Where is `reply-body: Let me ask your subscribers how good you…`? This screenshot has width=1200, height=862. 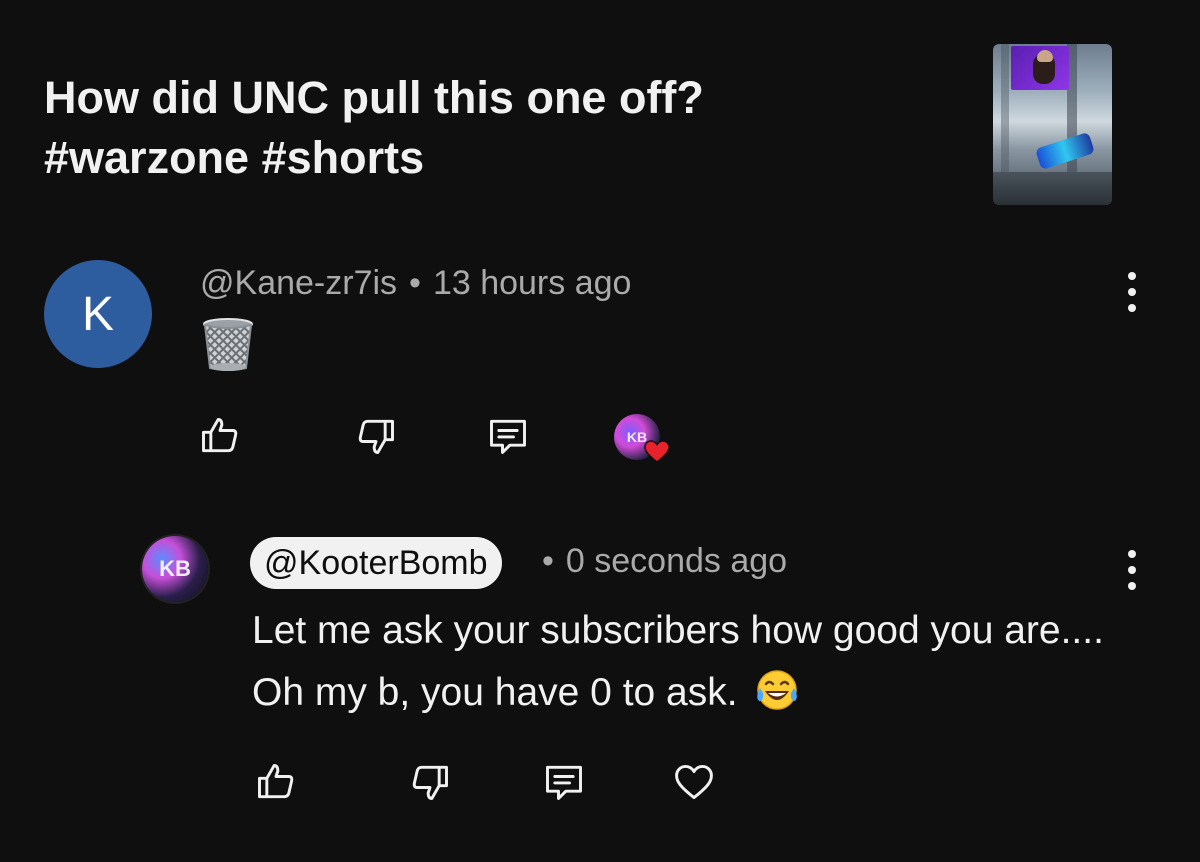
reply-body: Let me ask your subscribers how good you… is located at coordinates (692, 662).